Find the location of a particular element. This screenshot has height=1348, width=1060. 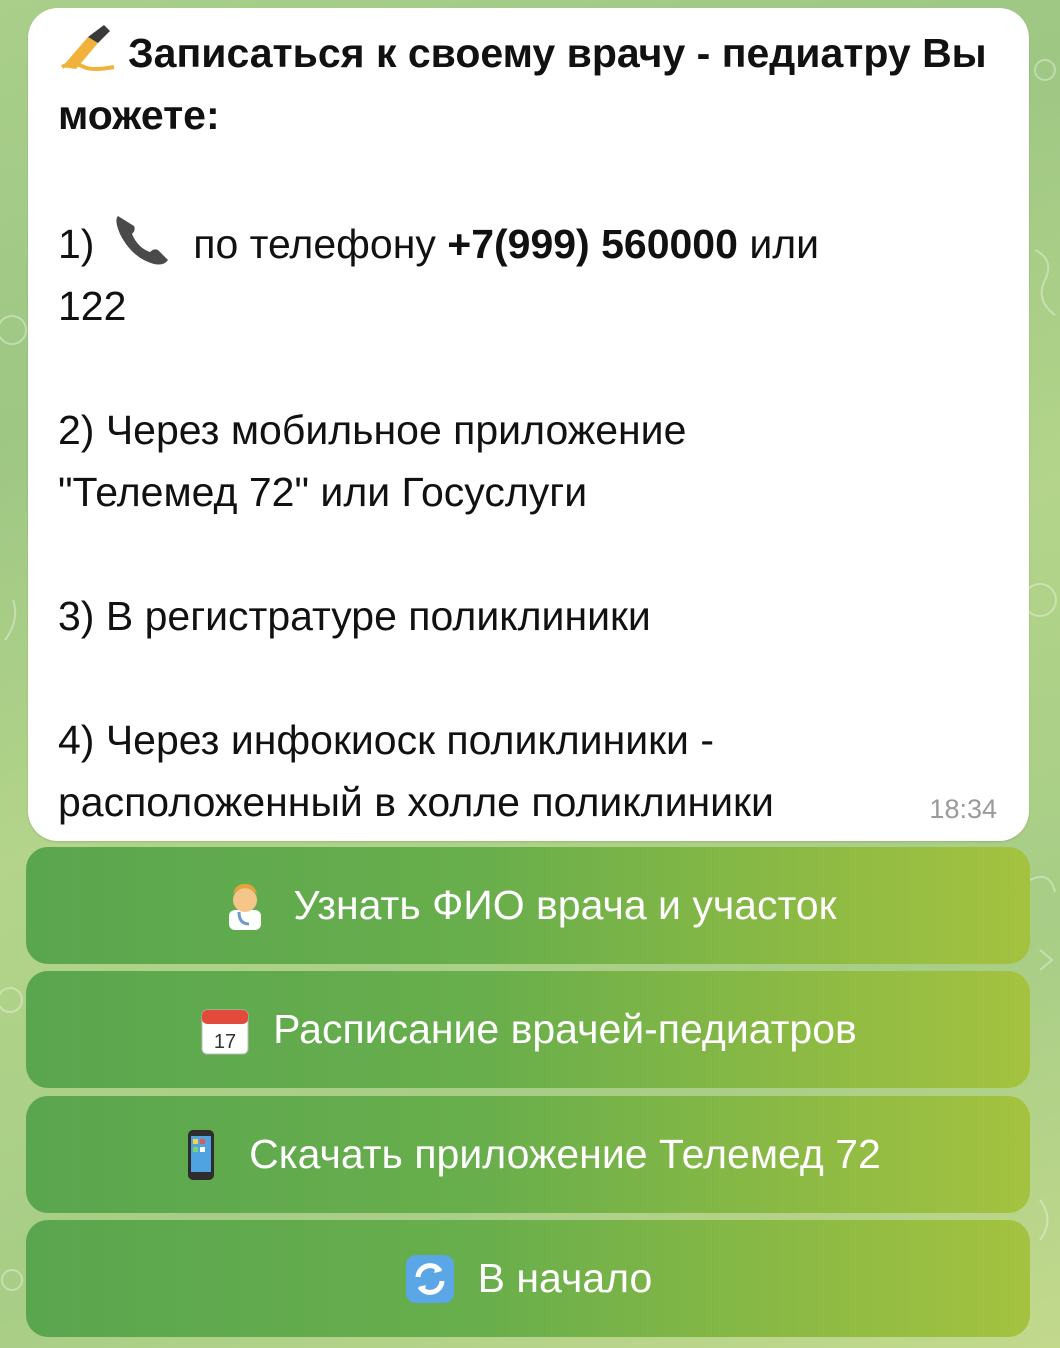

item-phone: 1) по телефону +7(999) 560000 или 122 is located at coordinates (528, 272).